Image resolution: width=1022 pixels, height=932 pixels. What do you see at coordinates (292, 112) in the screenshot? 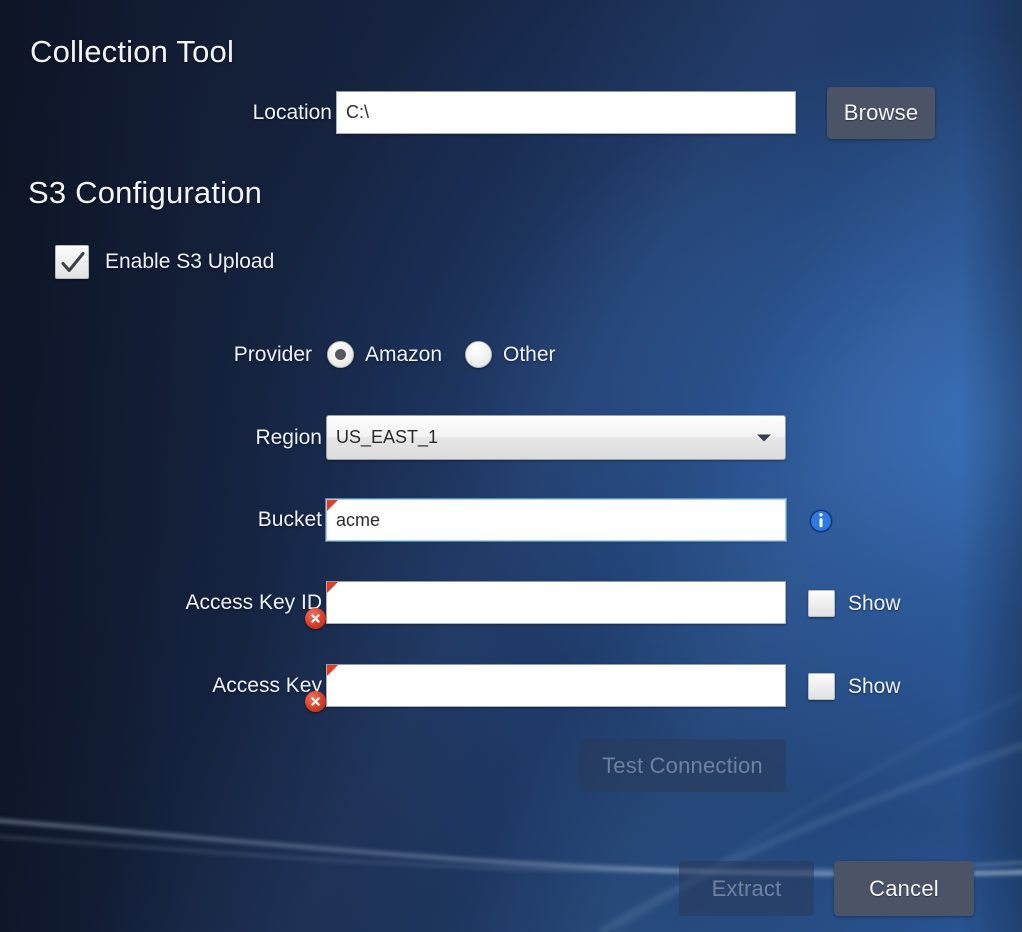
I see `location-label: Location` at bounding box center [292, 112].